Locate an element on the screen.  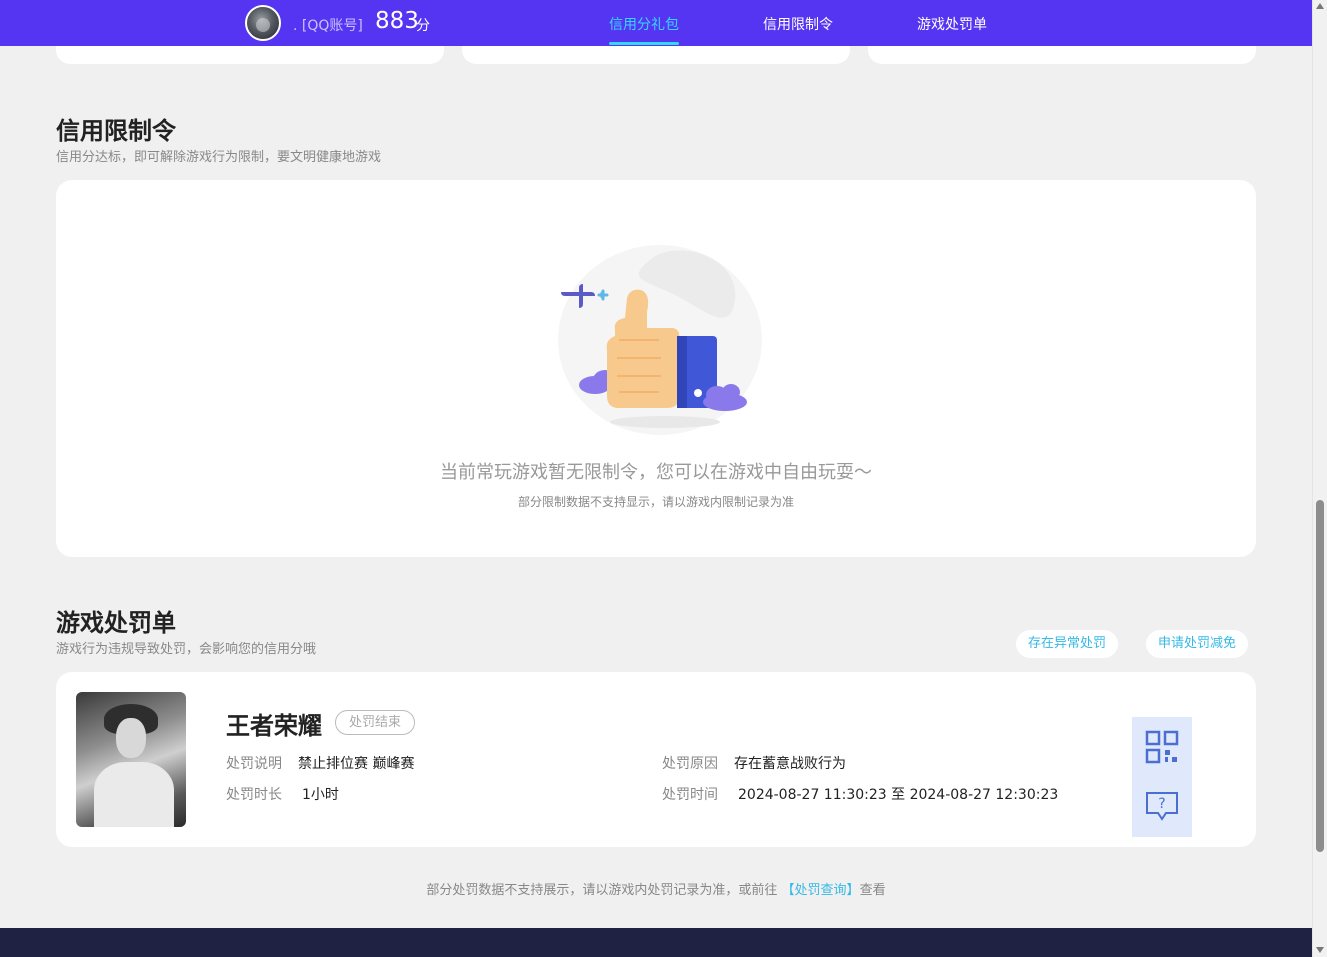
scroll-down-icon is located at coordinates (1320, 950).